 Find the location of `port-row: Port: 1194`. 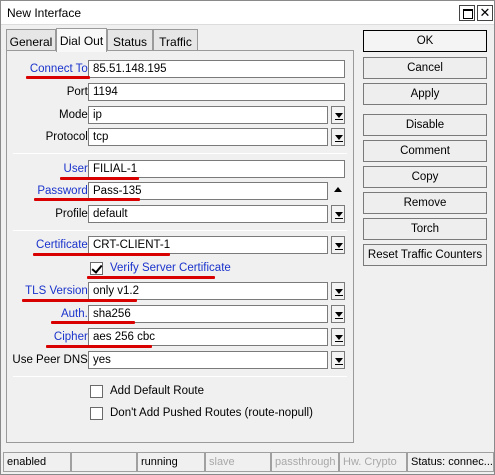

port-row: Port: 1194 is located at coordinates (180, 93).